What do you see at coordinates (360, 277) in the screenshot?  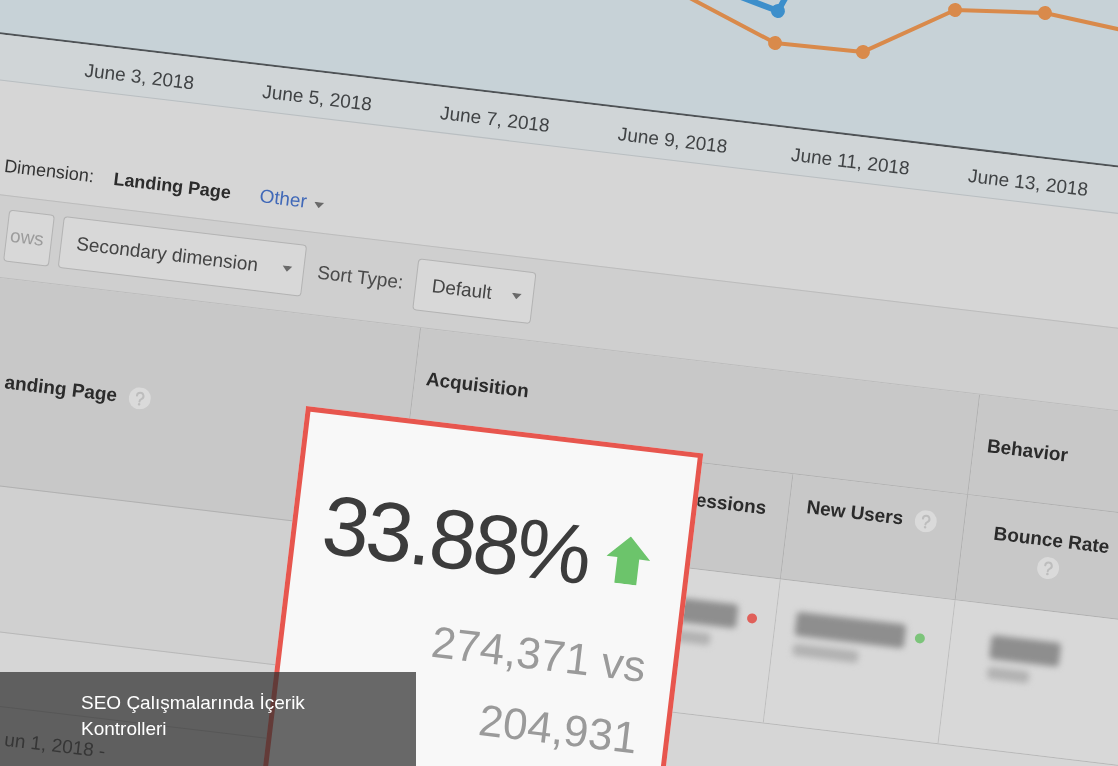 I see `sort-type-label: Sort Type:` at bounding box center [360, 277].